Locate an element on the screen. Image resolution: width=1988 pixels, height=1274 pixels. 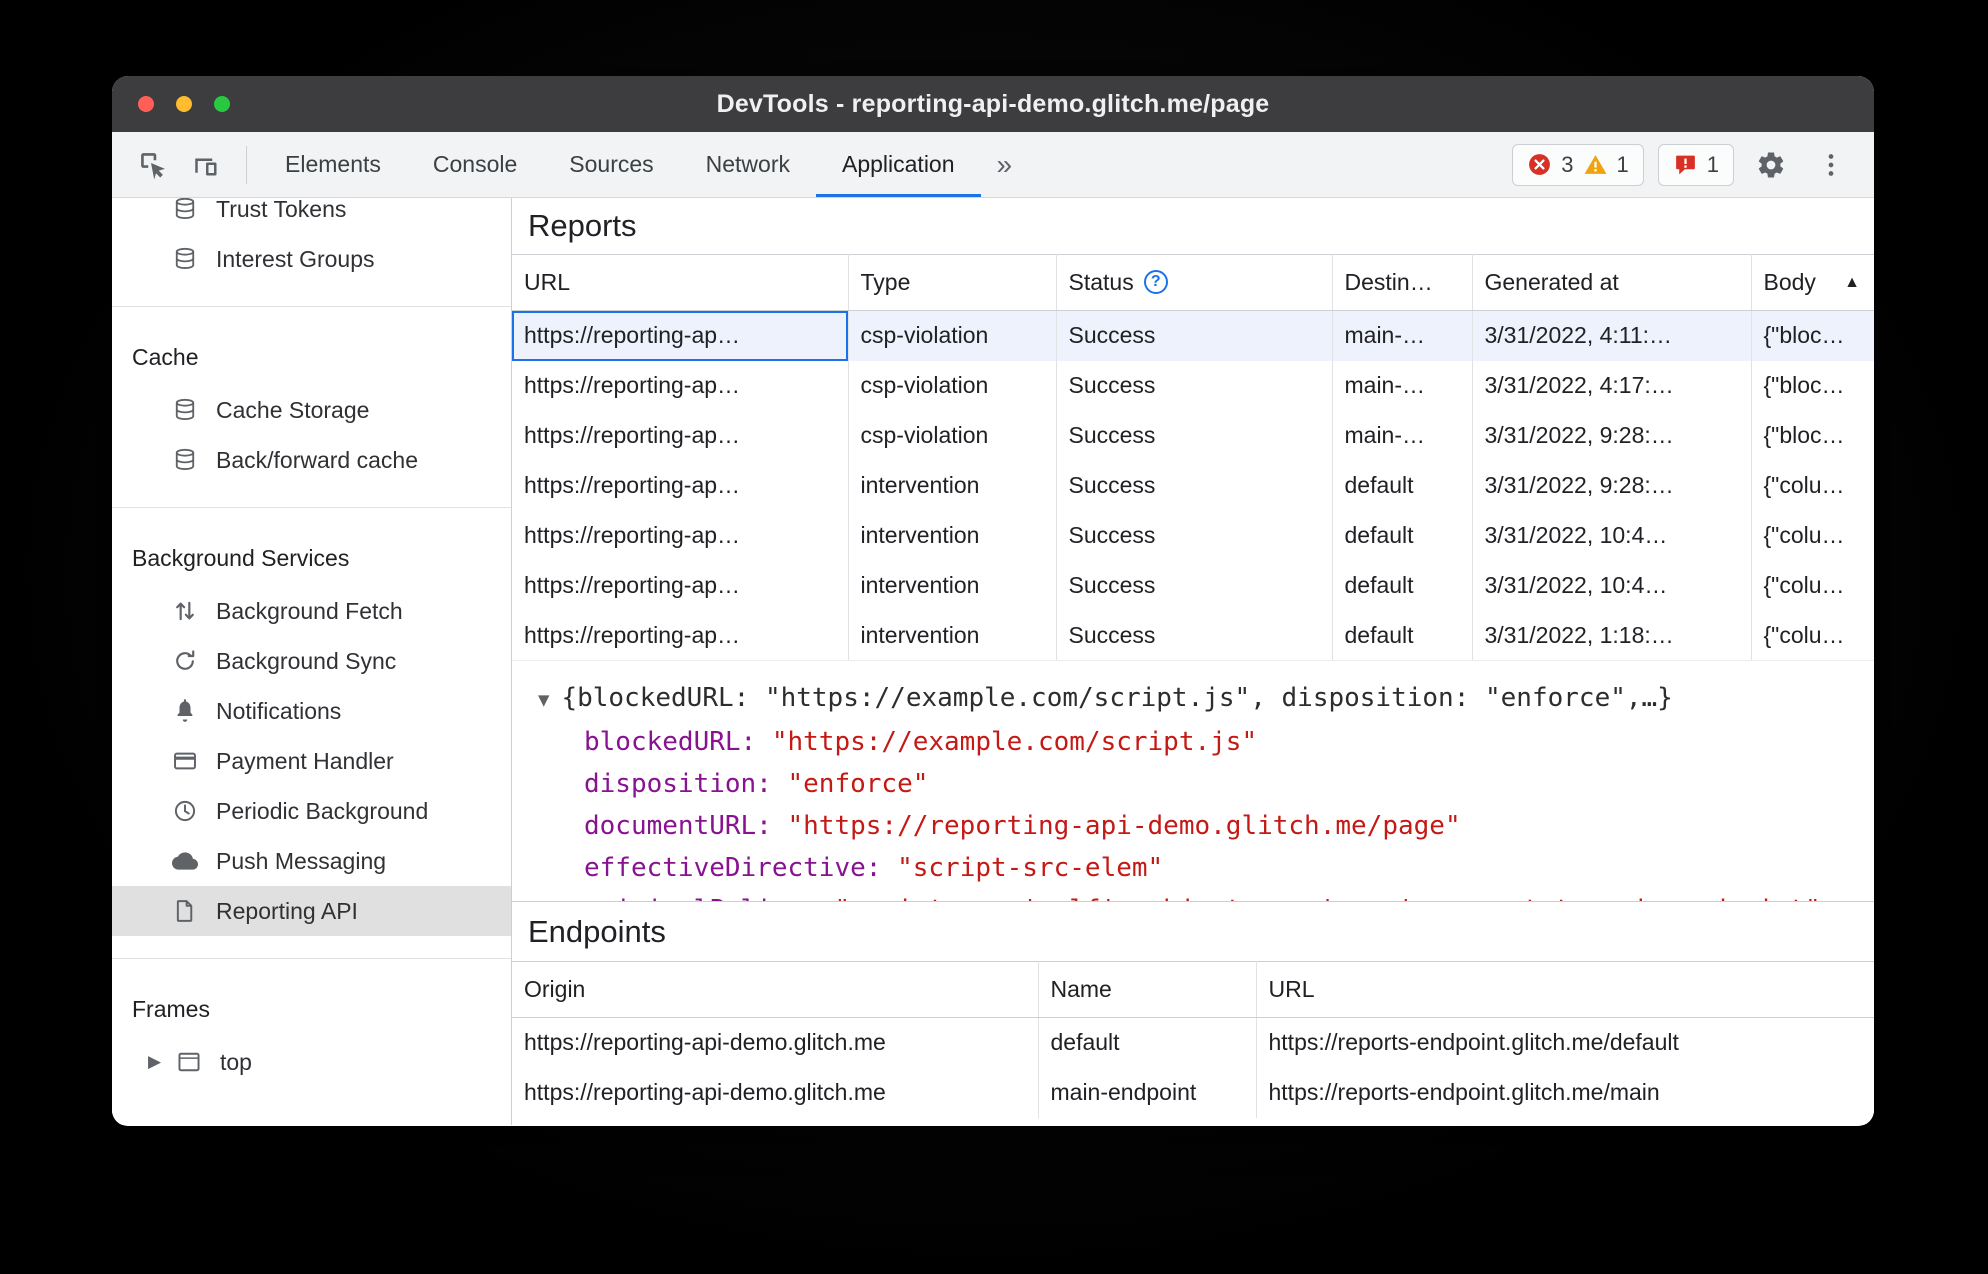
sidebar-item-background-sync: Background Sync is located at coordinates (311, 661).